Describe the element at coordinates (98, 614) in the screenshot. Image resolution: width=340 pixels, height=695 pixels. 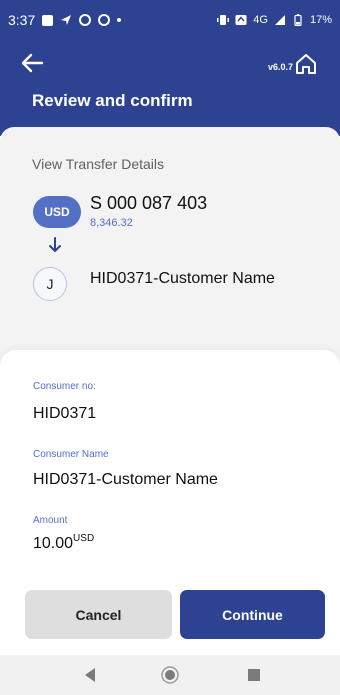
I see `cancel-button: Cancel` at that location.